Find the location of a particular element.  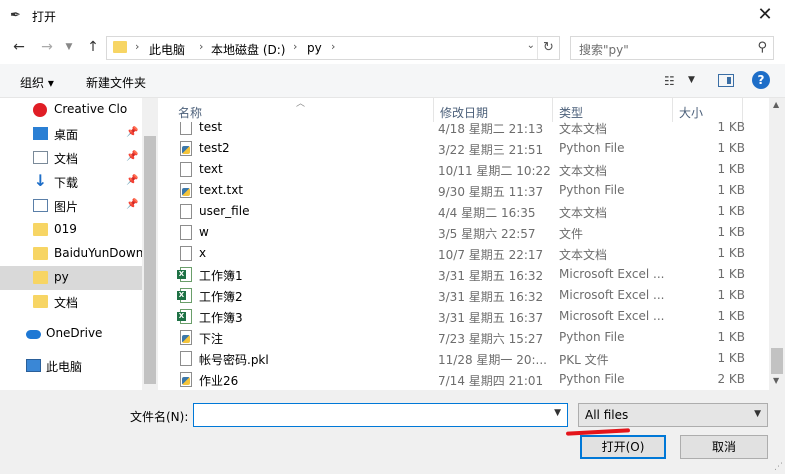

window-title: 打开 is located at coordinates (44, 17).